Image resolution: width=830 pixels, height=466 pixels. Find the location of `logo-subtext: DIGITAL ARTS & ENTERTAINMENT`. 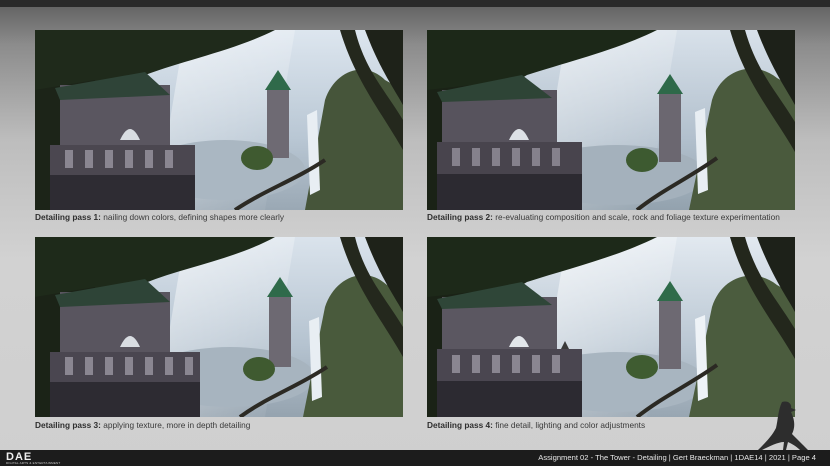

logo-subtext: DIGITAL ARTS & ENTERTAINMENT is located at coordinates (33, 463).